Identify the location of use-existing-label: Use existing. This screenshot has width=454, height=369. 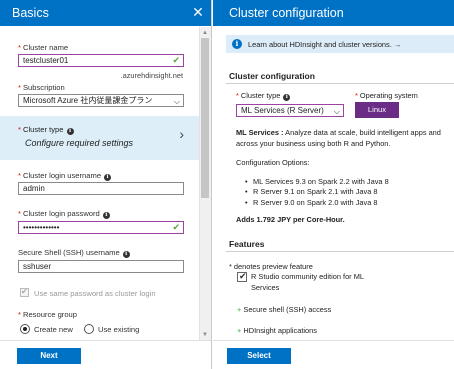
(119, 329).